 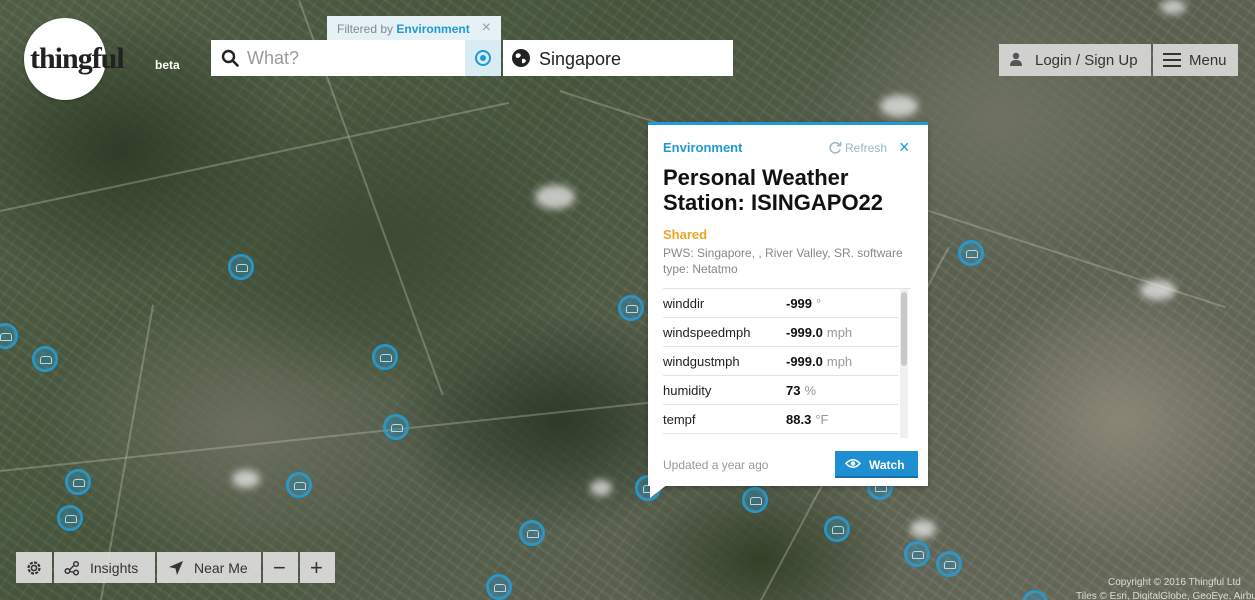 I want to click on reading-value-group: 88.3 °F, so click(x=807, y=419).